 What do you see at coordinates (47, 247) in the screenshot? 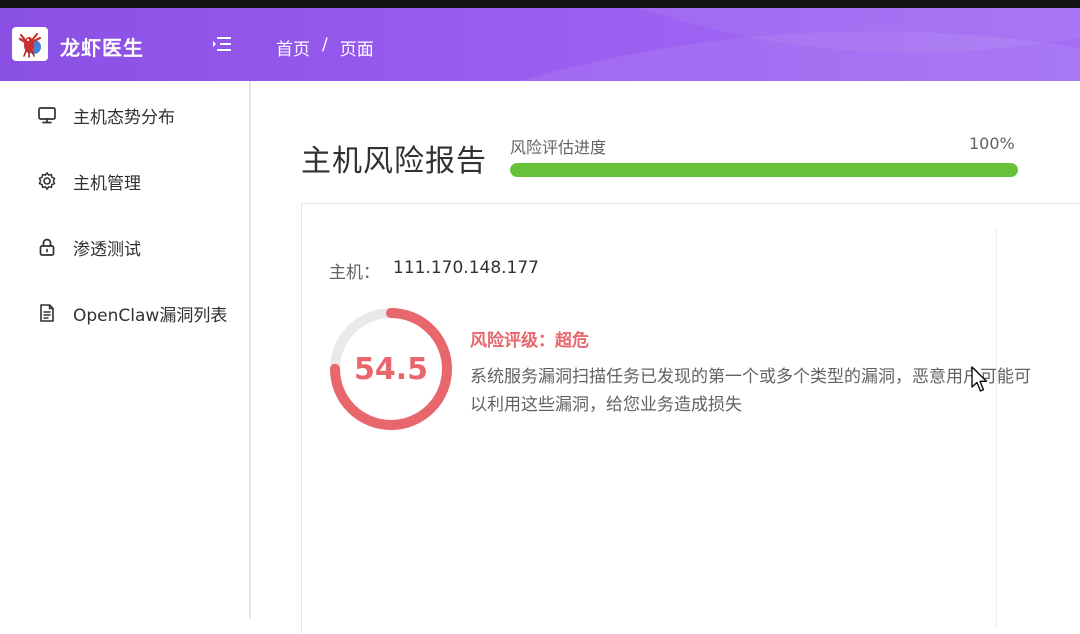
I see `lock-icon` at bounding box center [47, 247].